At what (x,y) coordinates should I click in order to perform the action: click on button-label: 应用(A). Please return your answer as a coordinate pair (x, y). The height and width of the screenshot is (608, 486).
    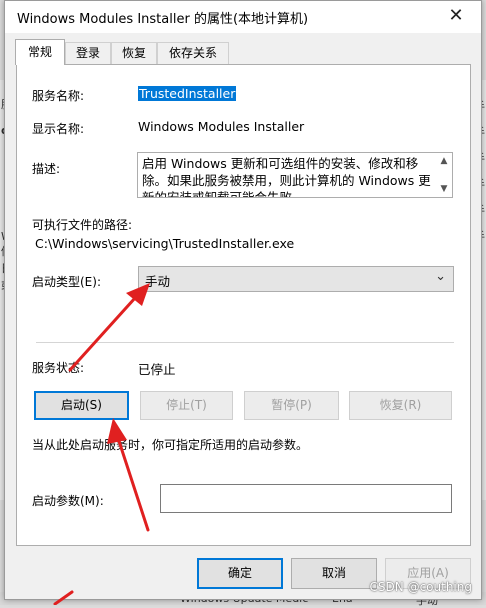
    Looking at the image, I should click on (428, 573).